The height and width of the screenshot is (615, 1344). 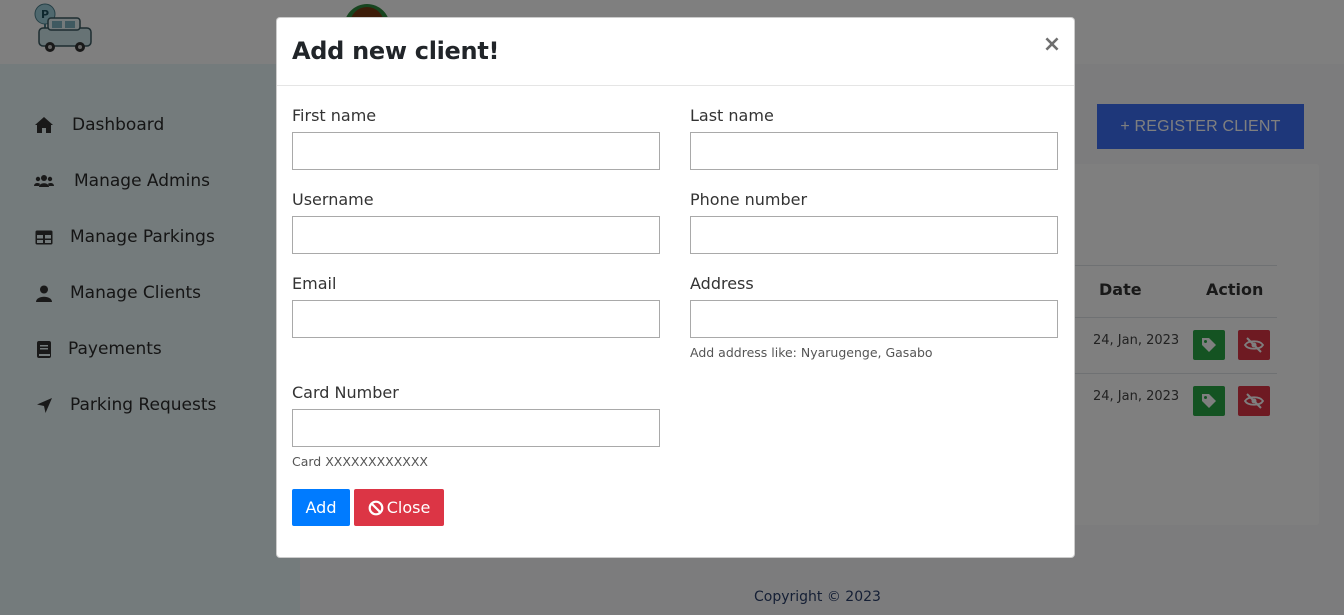 What do you see at coordinates (376, 508) in the screenshot?
I see `ban-icon` at bounding box center [376, 508].